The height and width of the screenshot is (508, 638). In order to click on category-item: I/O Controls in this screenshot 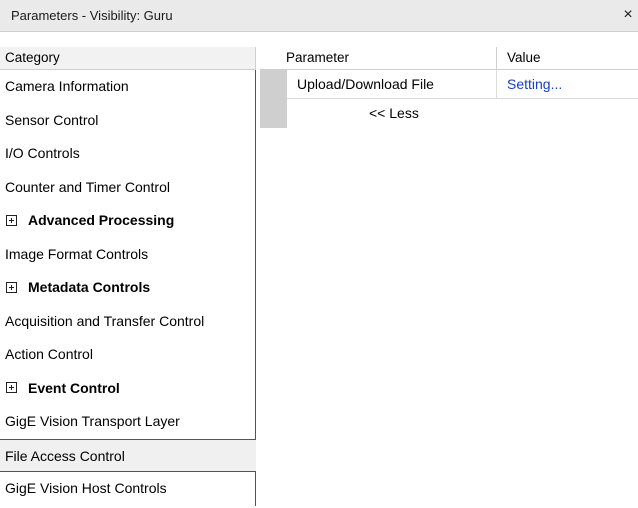, I will do `click(128, 154)`.